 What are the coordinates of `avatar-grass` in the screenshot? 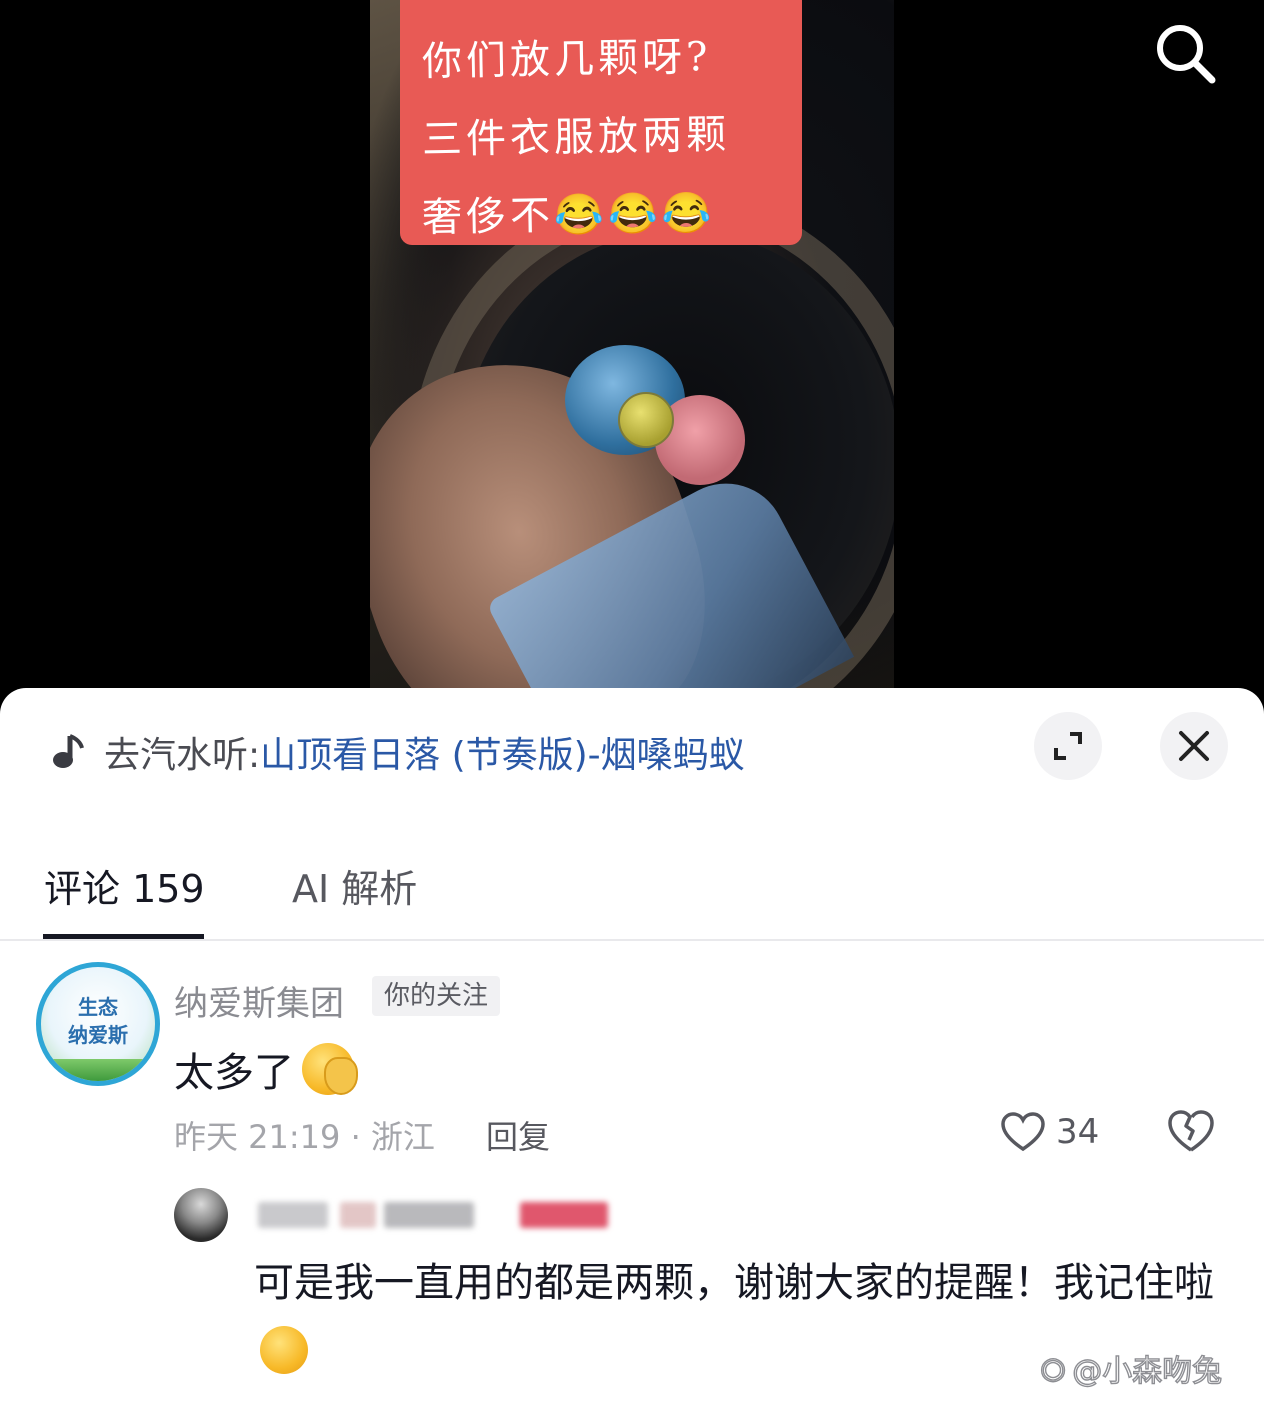 It's located at (98, 1070).